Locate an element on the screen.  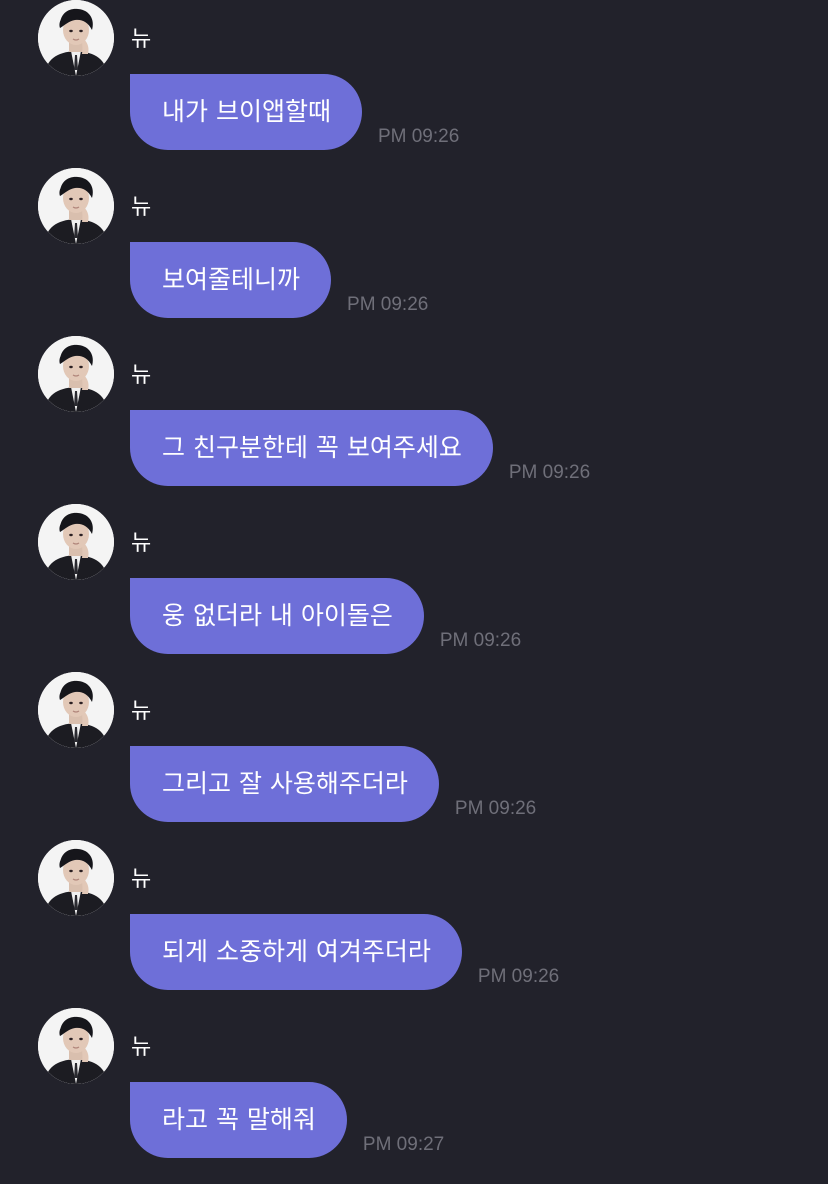
chat-message: 뉴 그 친구분한테 꼭 보여주세요 PM 09:26 is located at coordinates (414, 420).